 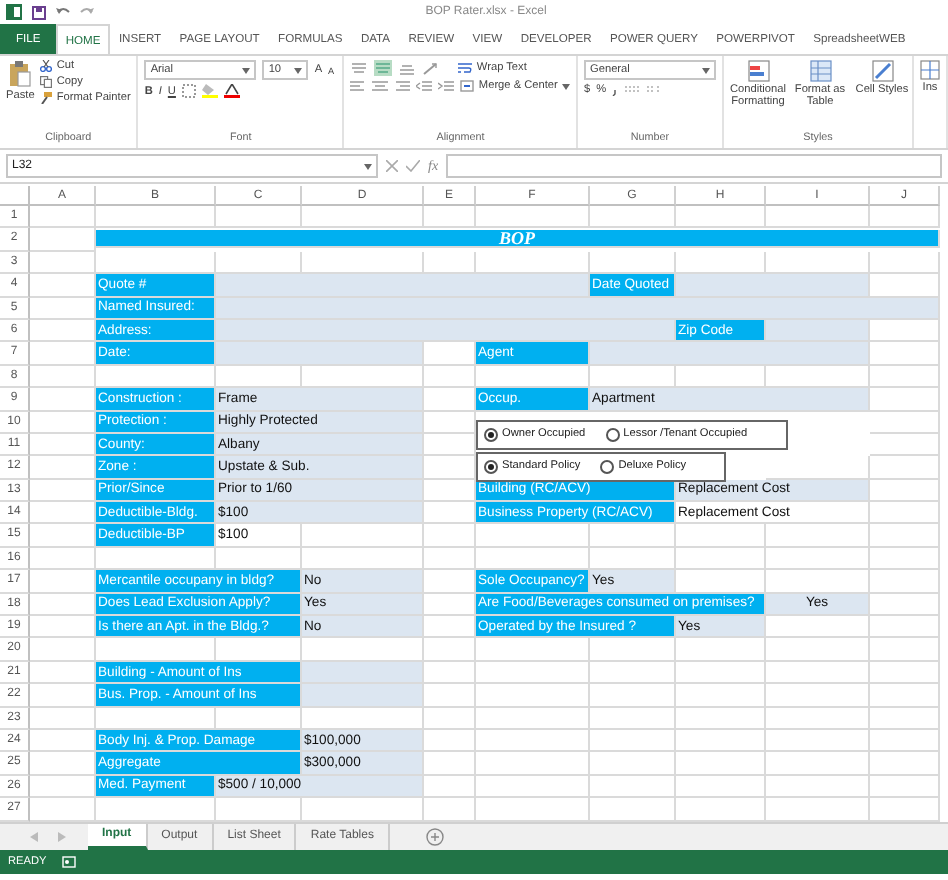 What do you see at coordinates (413, 166) in the screenshot?
I see `check-icon` at bounding box center [413, 166].